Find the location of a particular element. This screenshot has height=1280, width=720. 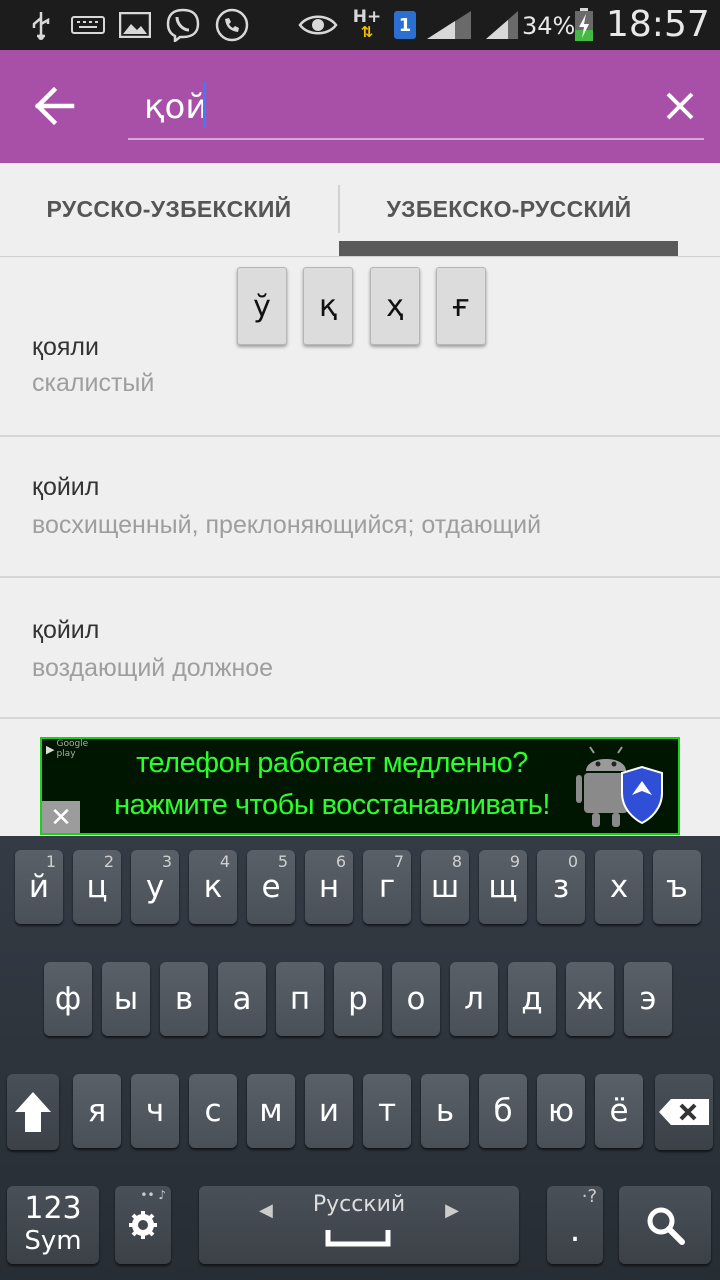

key-й: й1 is located at coordinates (39, 887).